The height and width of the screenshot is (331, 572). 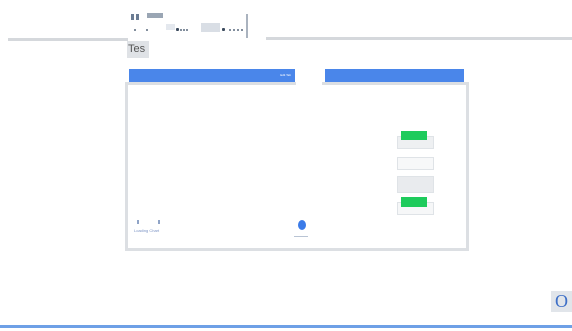 I want to click on card-gap, so click(x=309, y=76).